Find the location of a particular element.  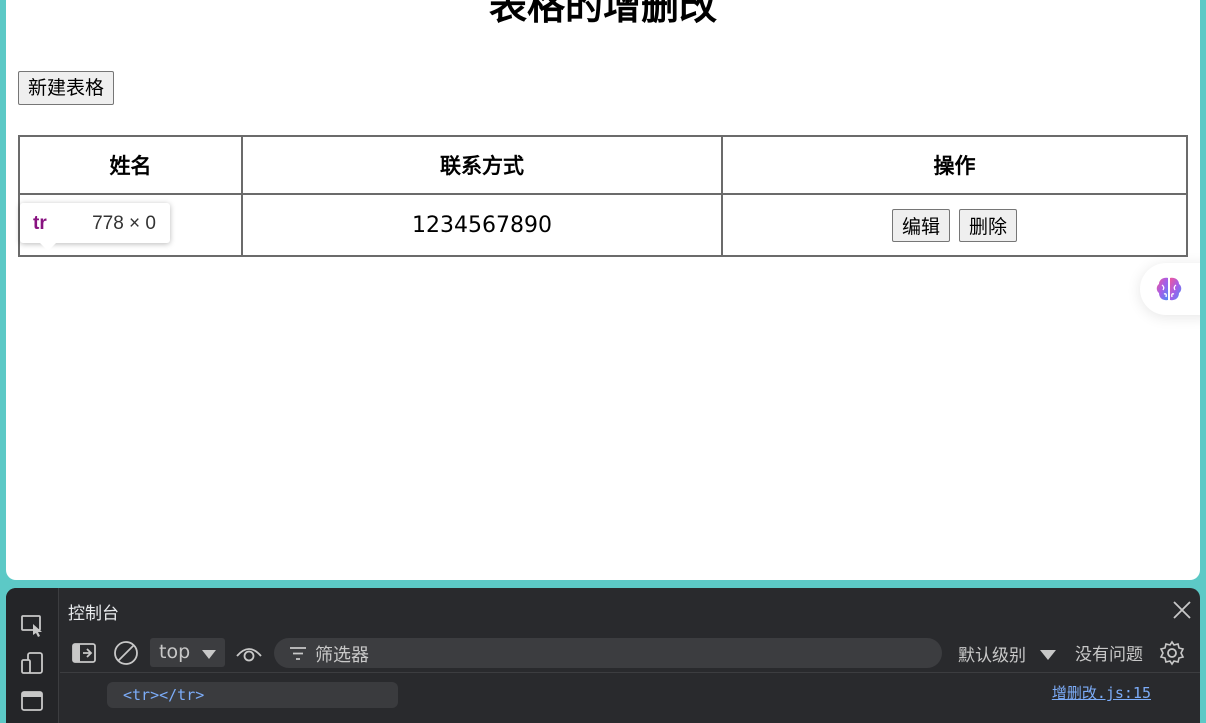

delete-button: 删除 is located at coordinates (988, 225).